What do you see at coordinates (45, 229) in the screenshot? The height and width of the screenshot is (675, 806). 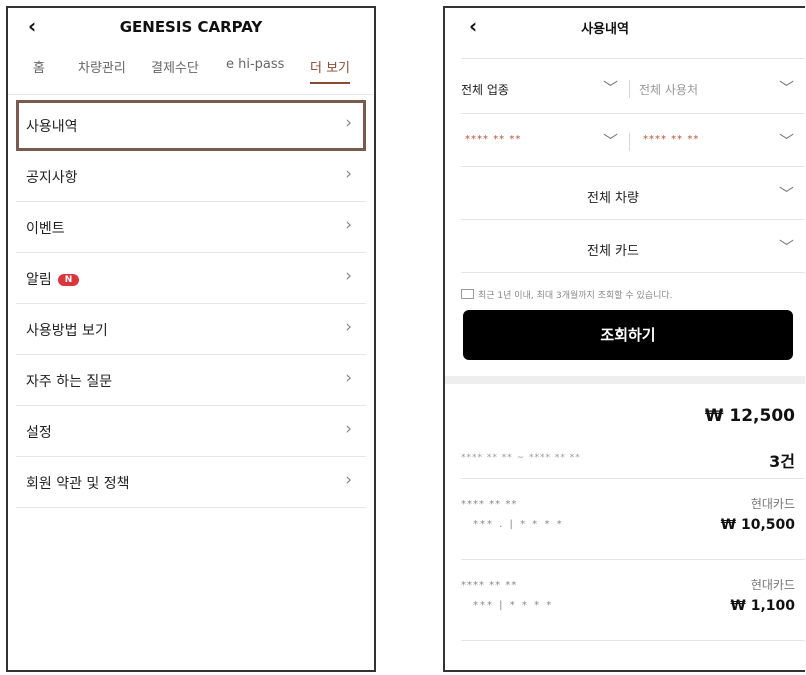 I see `menu-item-label: 이벤트` at bounding box center [45, 229].